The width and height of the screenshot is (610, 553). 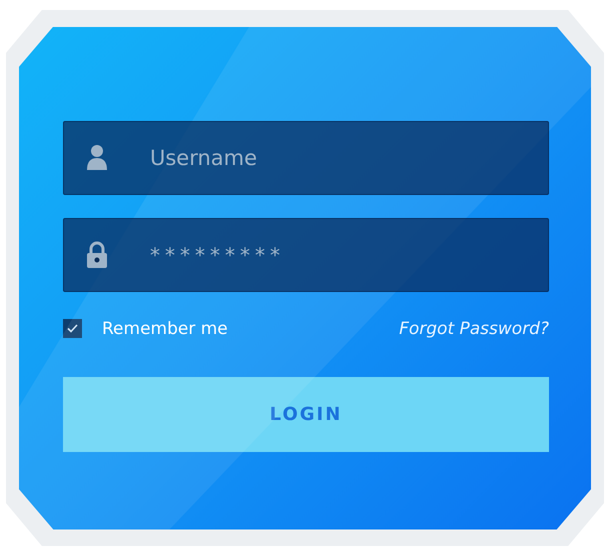 What do you see at coordinates (97, 158) in the screenshot?
I see `user-icon` at bounding box center [97, 158].